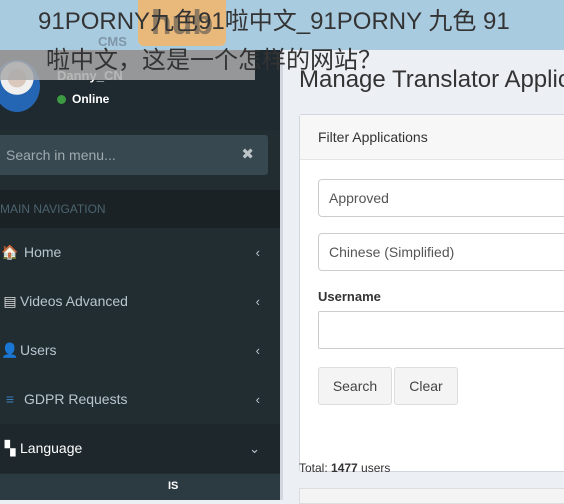 The width and height of the screenshot is (564, 504). Describe the element at coordinates (38, 350) in the screenshot. I see `sidebar-item-label: Users` at that location.